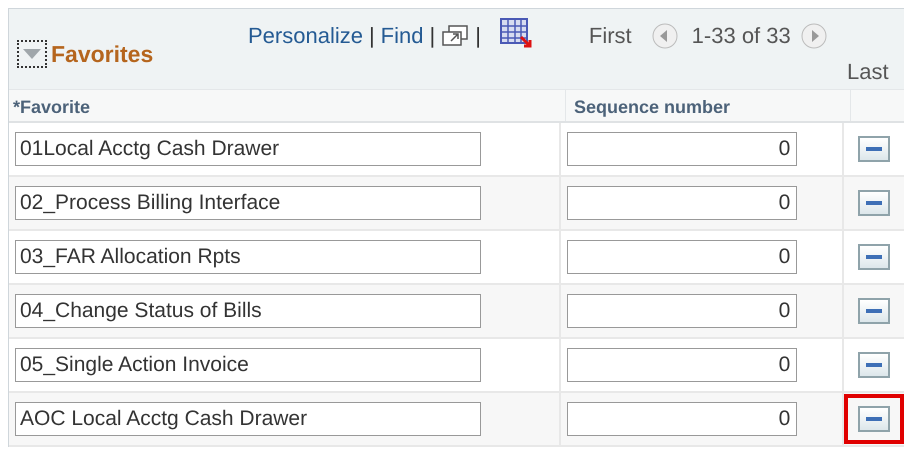 This screenshot has height=449, width=904. I want to click on find-link: Find, so click(402, 35).